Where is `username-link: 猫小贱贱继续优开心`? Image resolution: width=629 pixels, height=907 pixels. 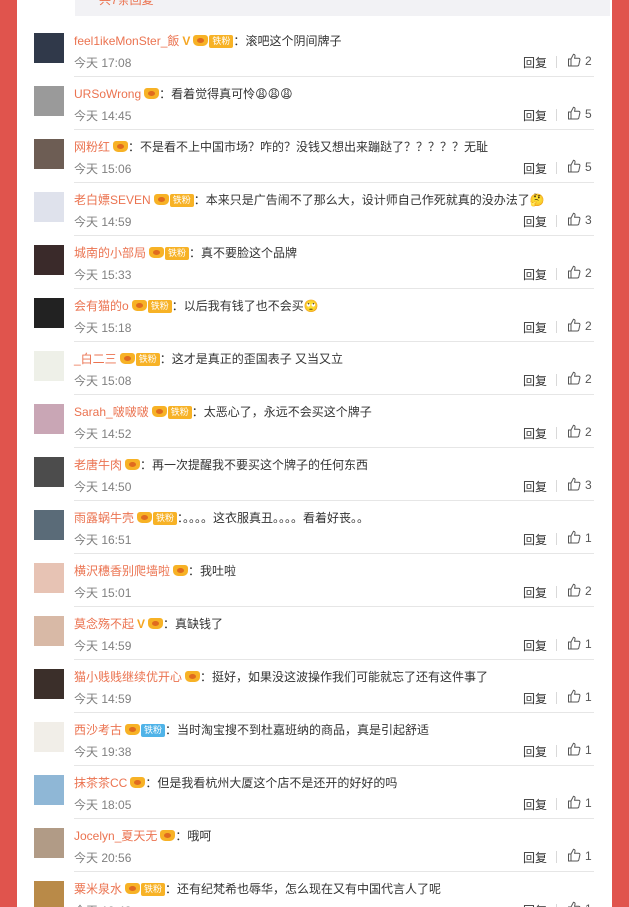 username-link: 猫小贱贱继续优开心 is located at coordinates (128, 677).